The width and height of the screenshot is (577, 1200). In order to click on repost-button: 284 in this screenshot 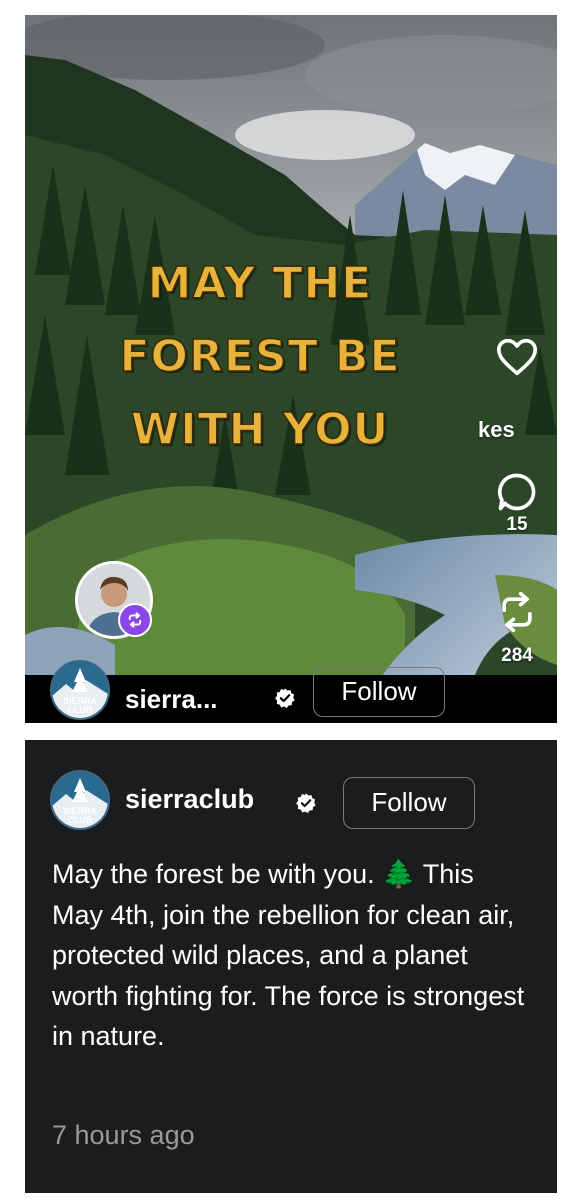, I will do `click(517, 628)`.